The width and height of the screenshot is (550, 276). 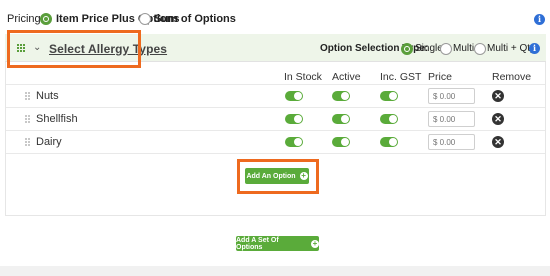 What do you see at coordinates (49, 142) in the screenshot?
I see `option-name: Dairy` at bounding box center [49, 142].